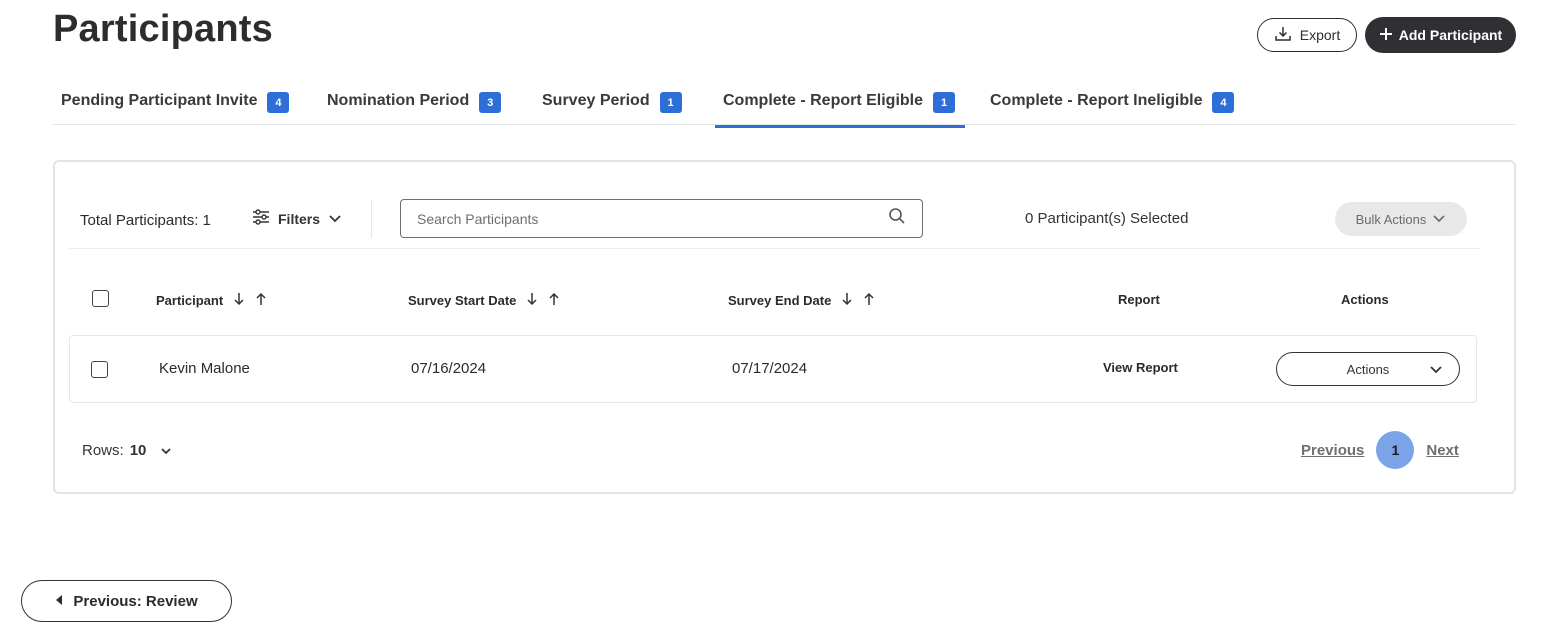  Describe the element at coordinates (100, 298) in the screenshot. I see `select-all-checkbox` at that location.